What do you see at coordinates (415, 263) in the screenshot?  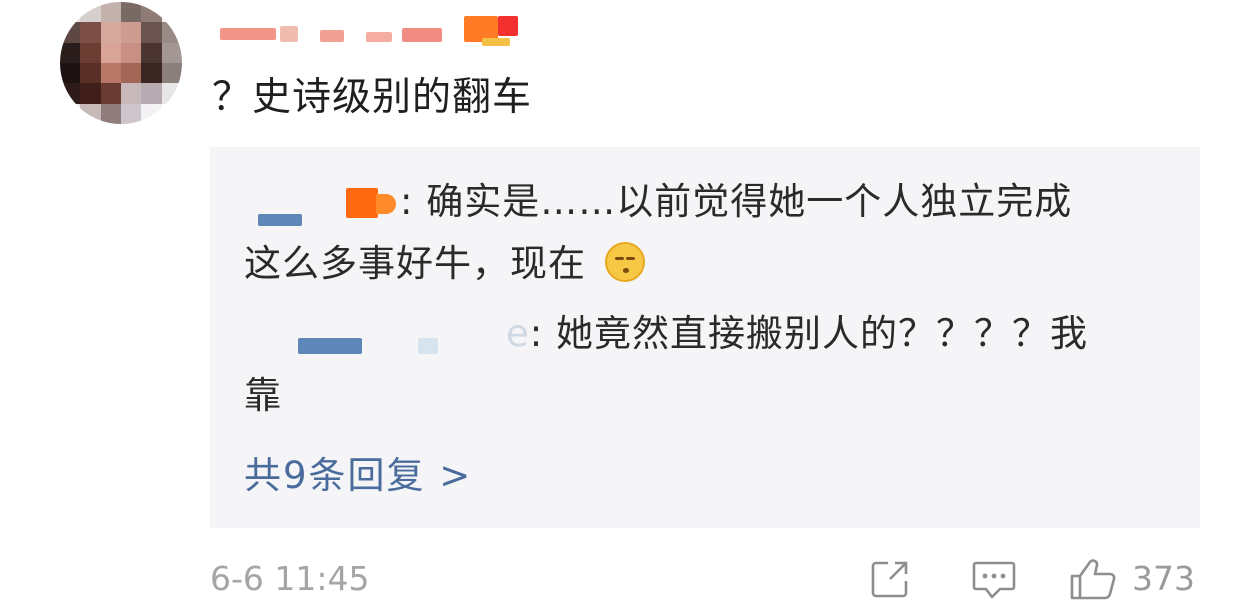 I see `reply-text-continued: 这么多事好牛，现在` at bounding box center [415, 263].